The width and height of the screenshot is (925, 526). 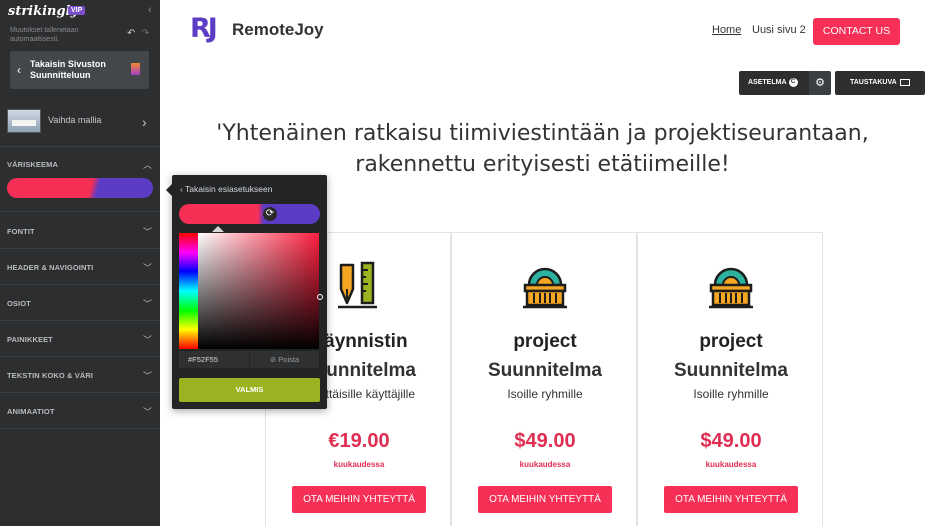 What do you see at coordinates (820, 83) in the screenshot?
I see `gear-icon: ⚙` at bounding box center [820, 83].